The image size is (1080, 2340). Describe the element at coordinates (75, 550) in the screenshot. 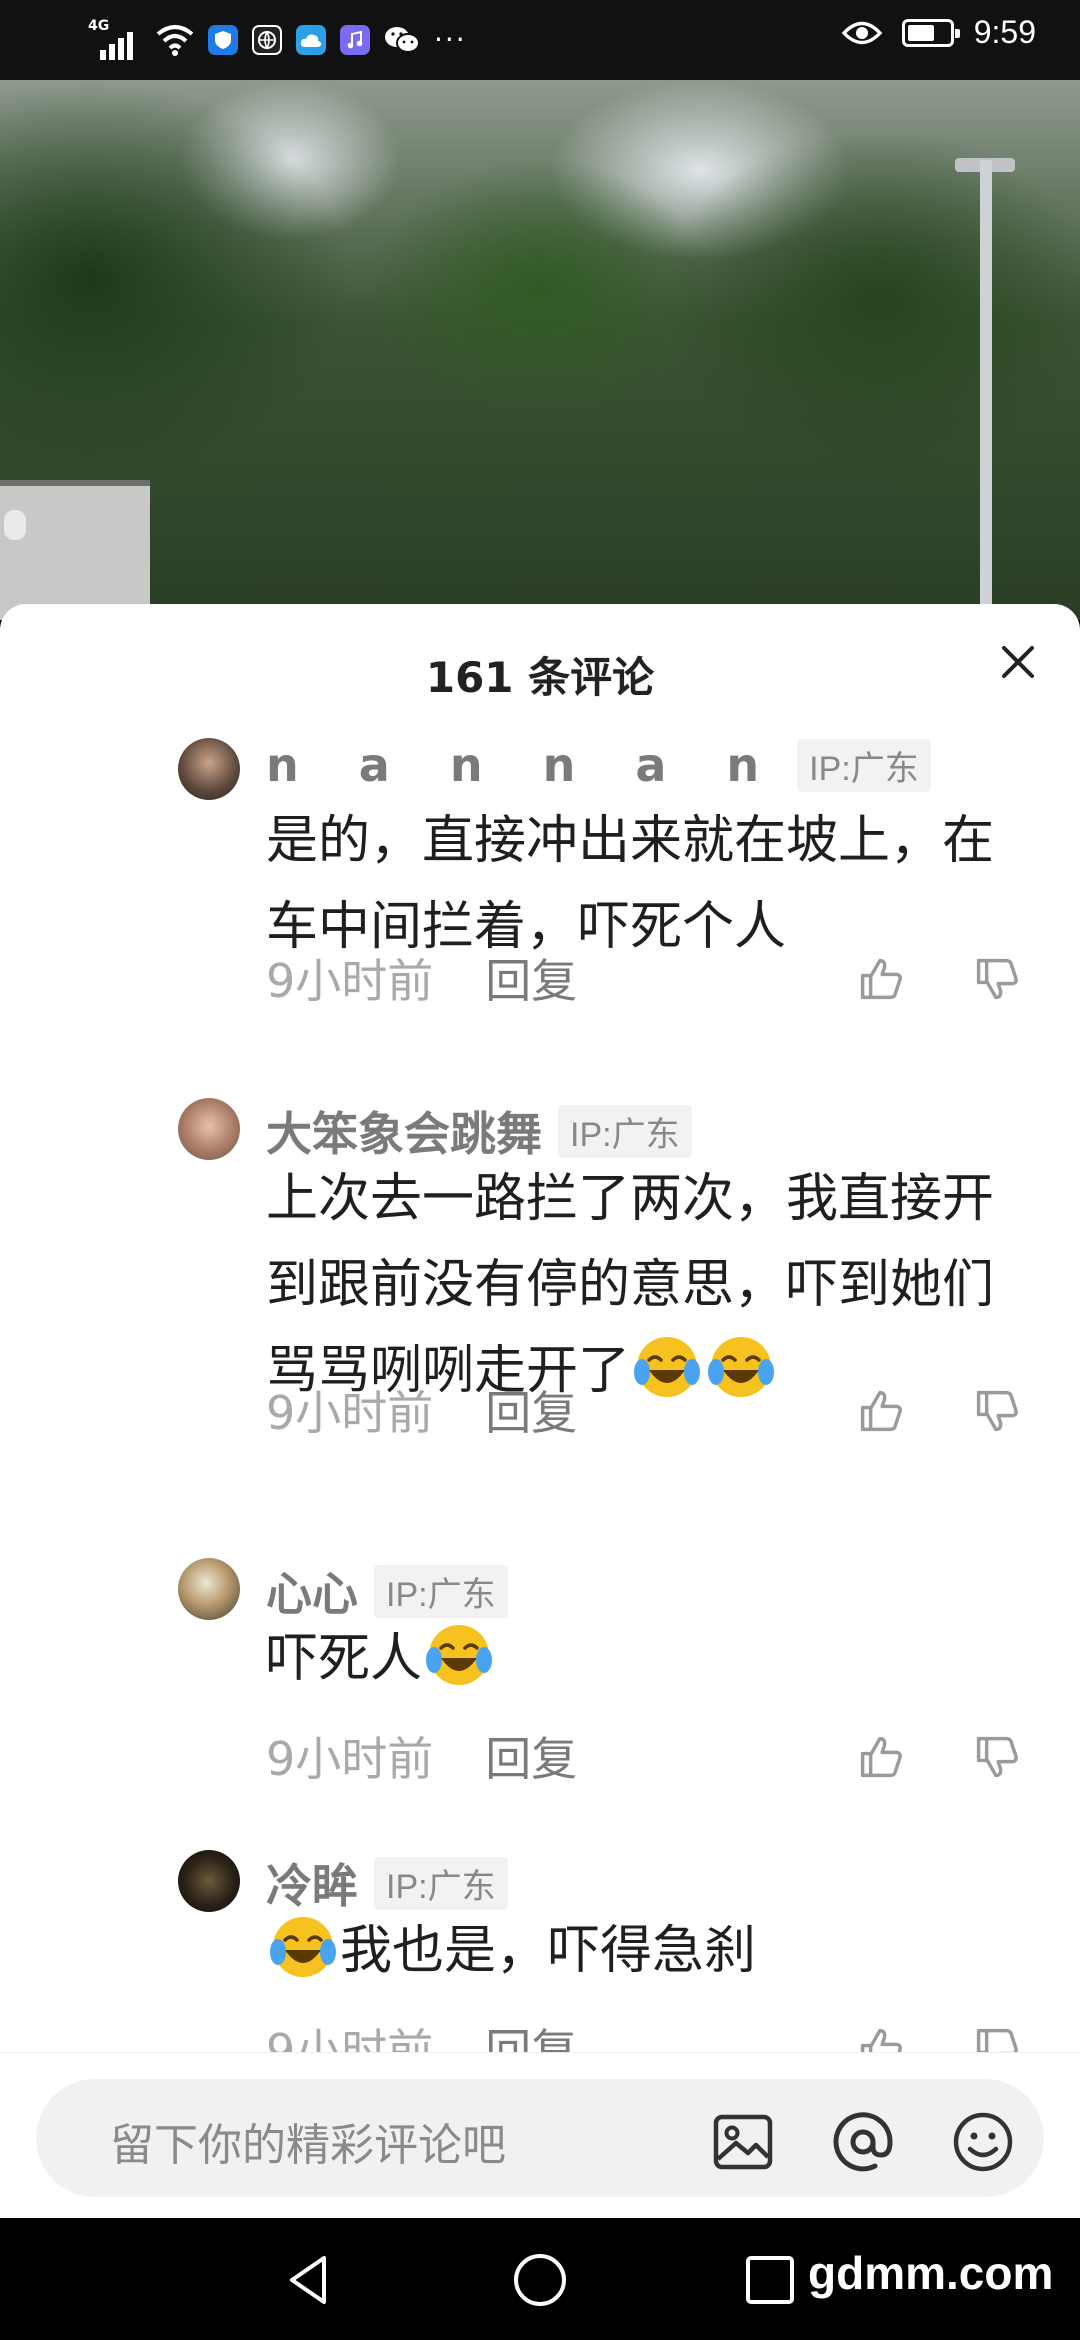

I see `building` at that location.